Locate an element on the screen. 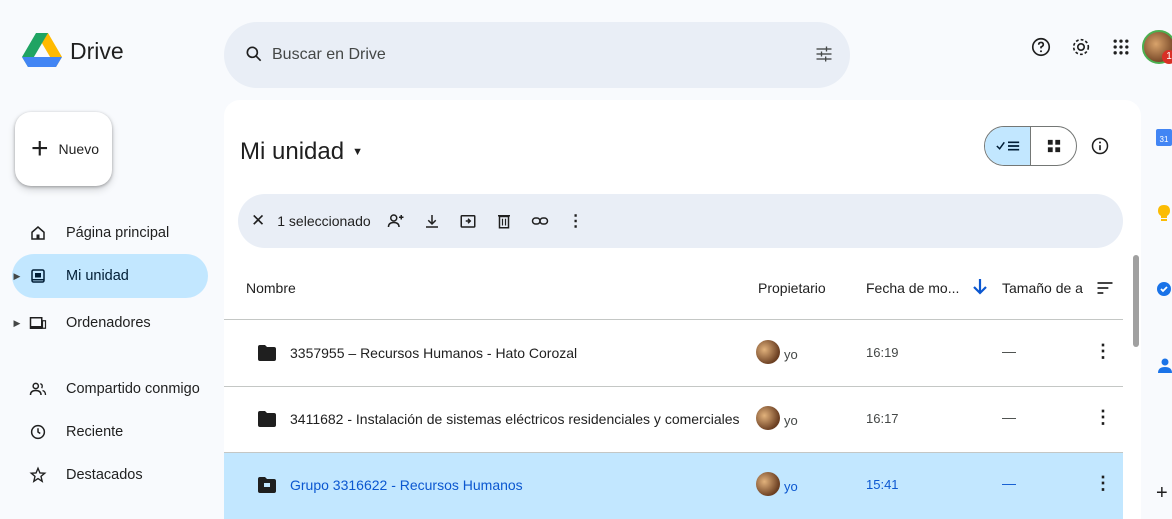 This screenshot has width=1172, height=519. search-filter-icon is located at coordinates (824, 54).